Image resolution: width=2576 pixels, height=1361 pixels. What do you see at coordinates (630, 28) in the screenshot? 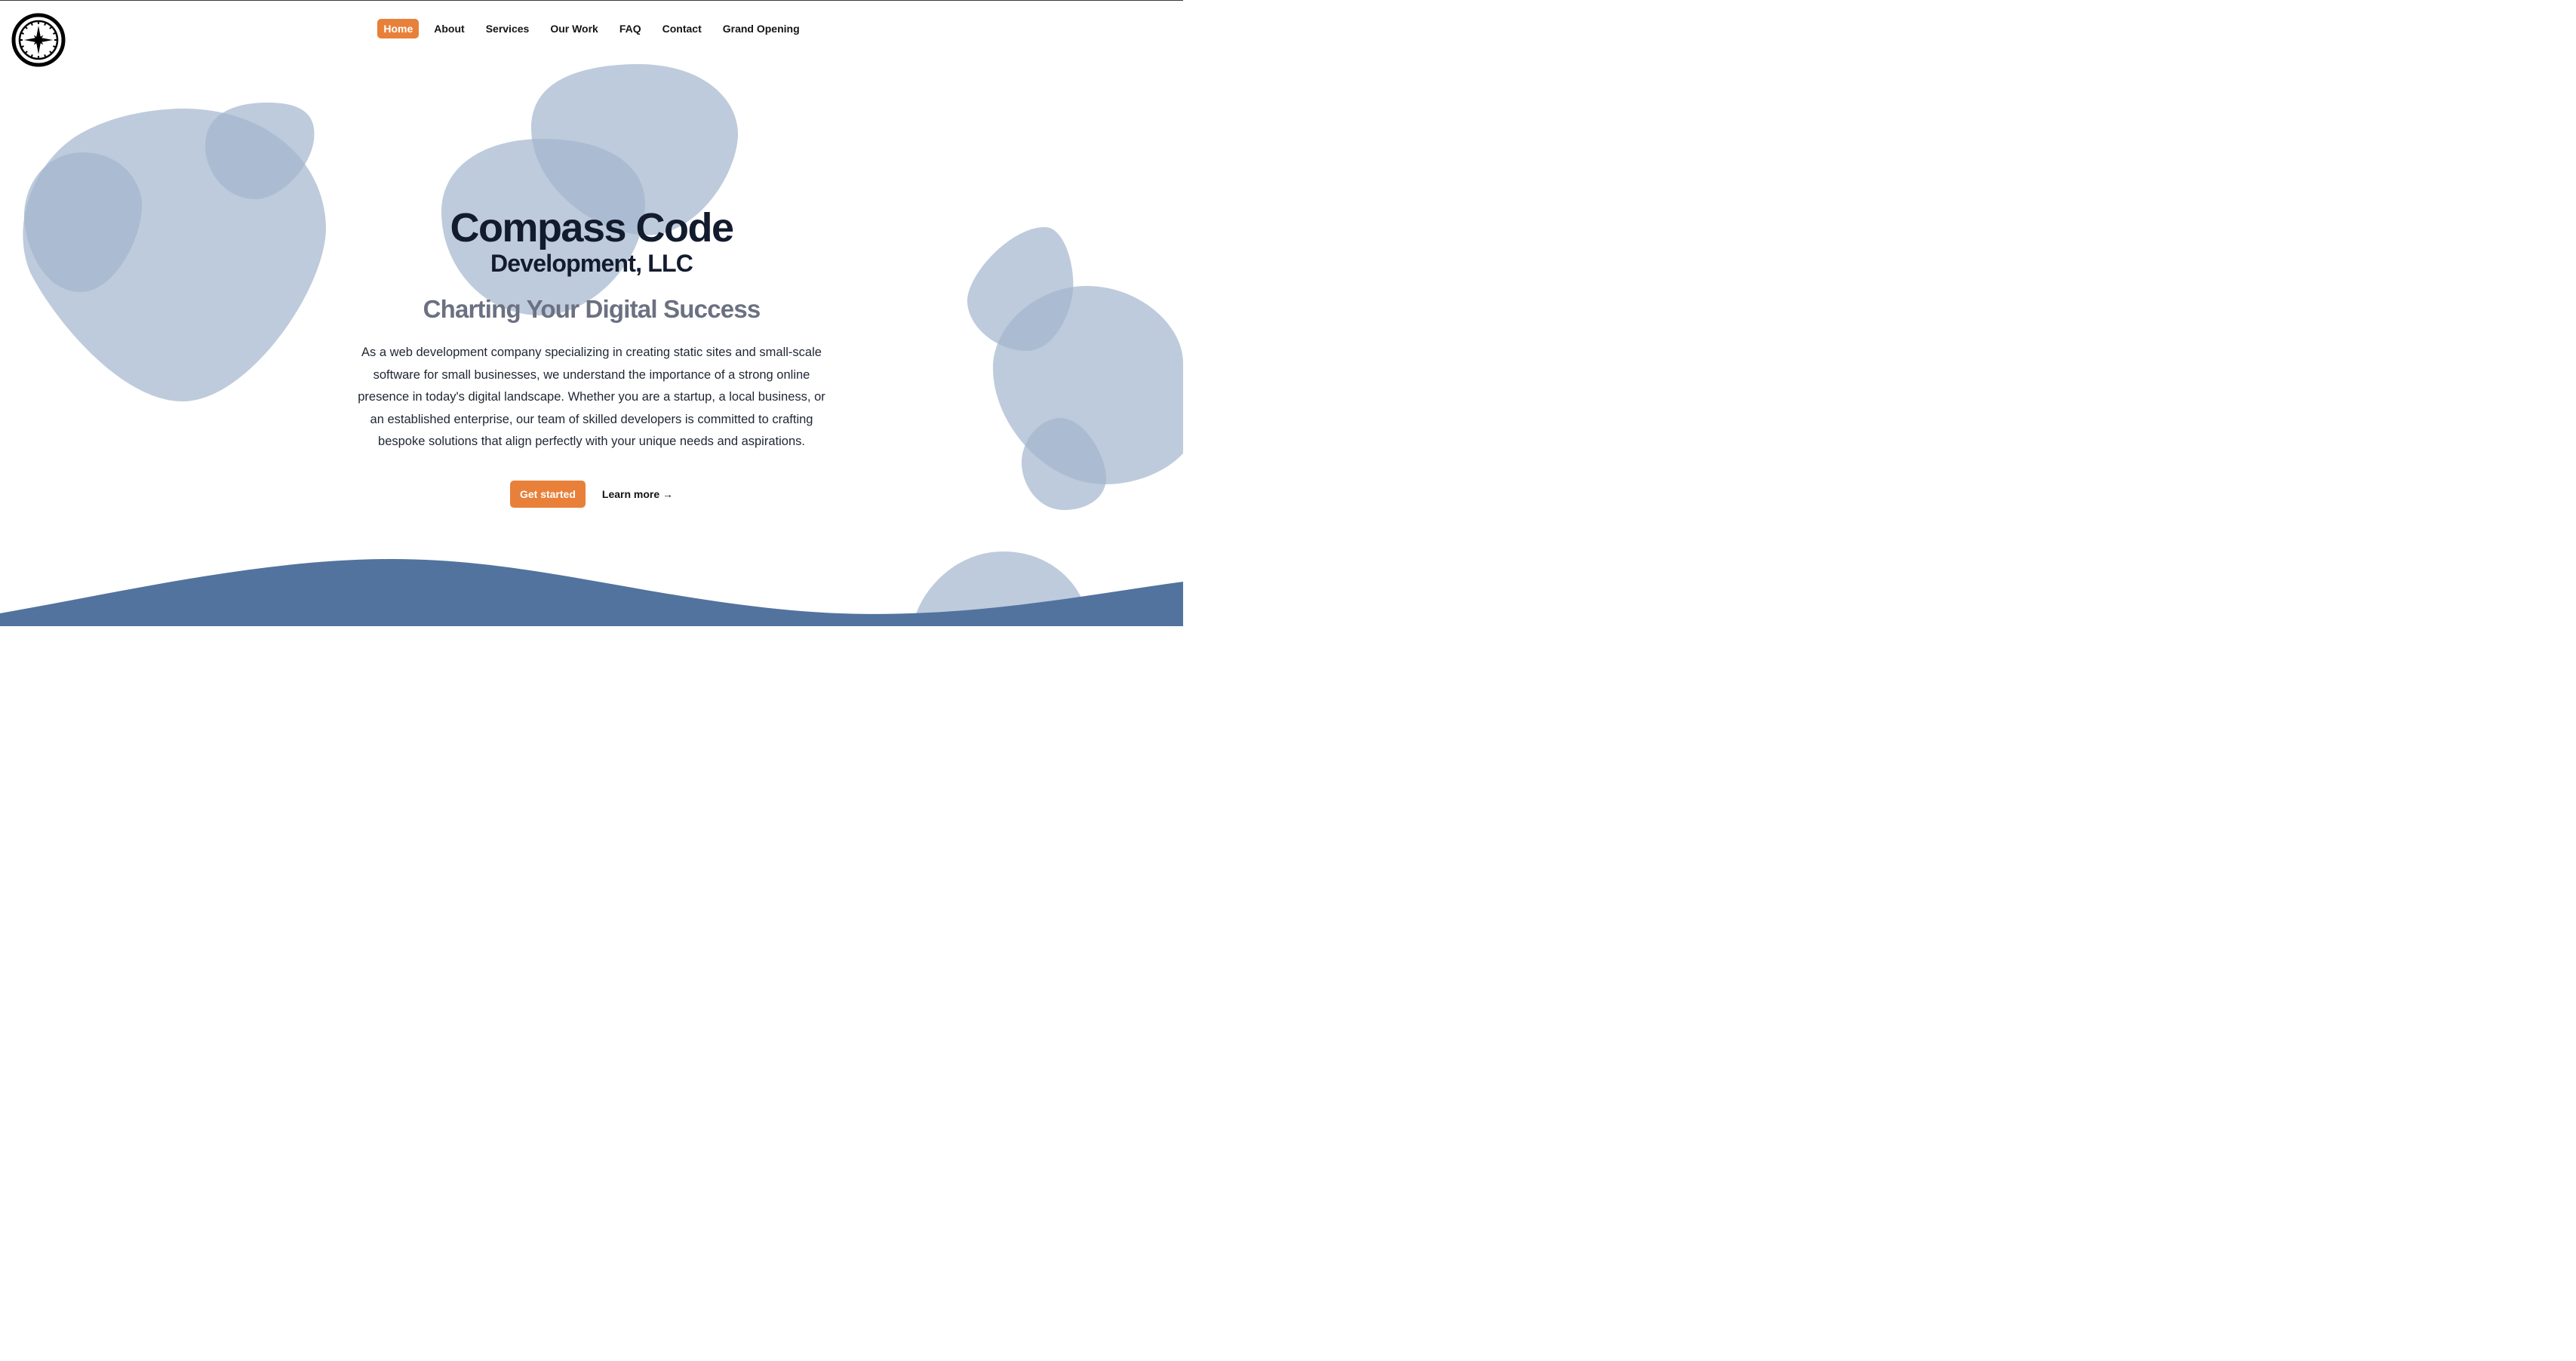
I see `nav-faq: FAQ` at bounding box center [630, 28].